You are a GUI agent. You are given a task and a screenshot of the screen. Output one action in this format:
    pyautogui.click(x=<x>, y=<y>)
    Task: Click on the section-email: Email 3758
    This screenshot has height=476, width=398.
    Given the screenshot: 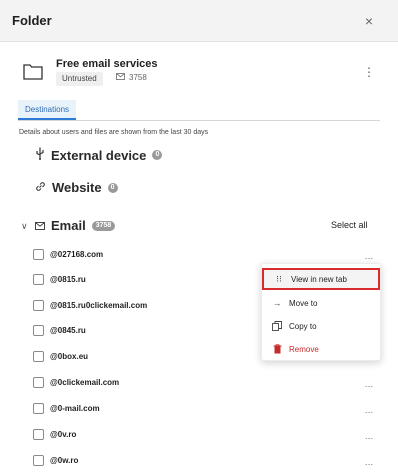 What is the action you would take?
    pyautogui.click(x=75, y=225)
    